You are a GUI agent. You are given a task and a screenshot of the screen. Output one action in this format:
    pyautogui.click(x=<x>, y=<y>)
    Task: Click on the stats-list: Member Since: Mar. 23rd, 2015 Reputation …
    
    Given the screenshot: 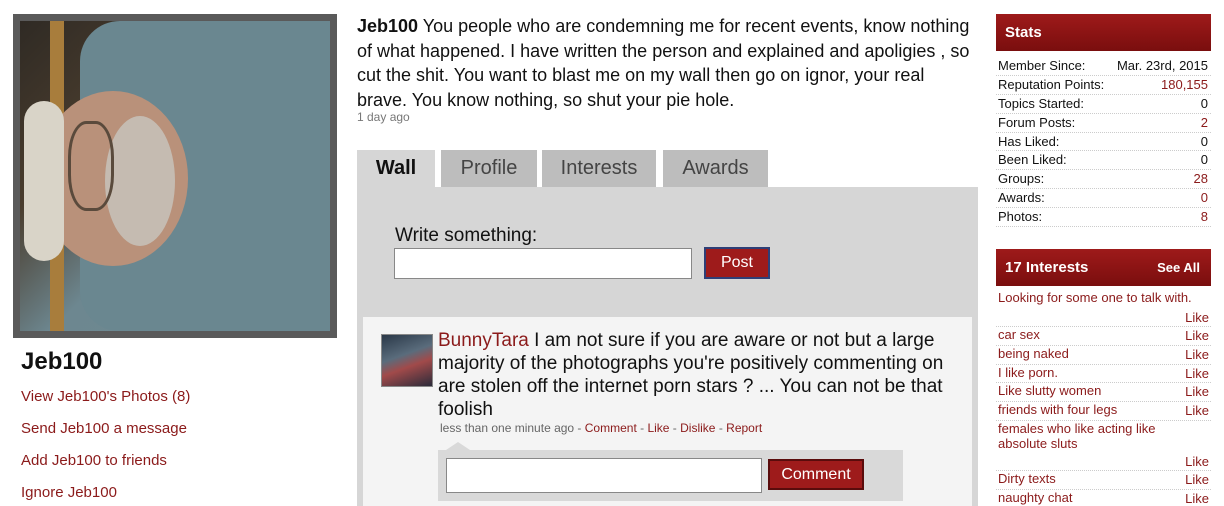 What is the action you would take?
    pyautogui.click(x=1103, y=142)
    